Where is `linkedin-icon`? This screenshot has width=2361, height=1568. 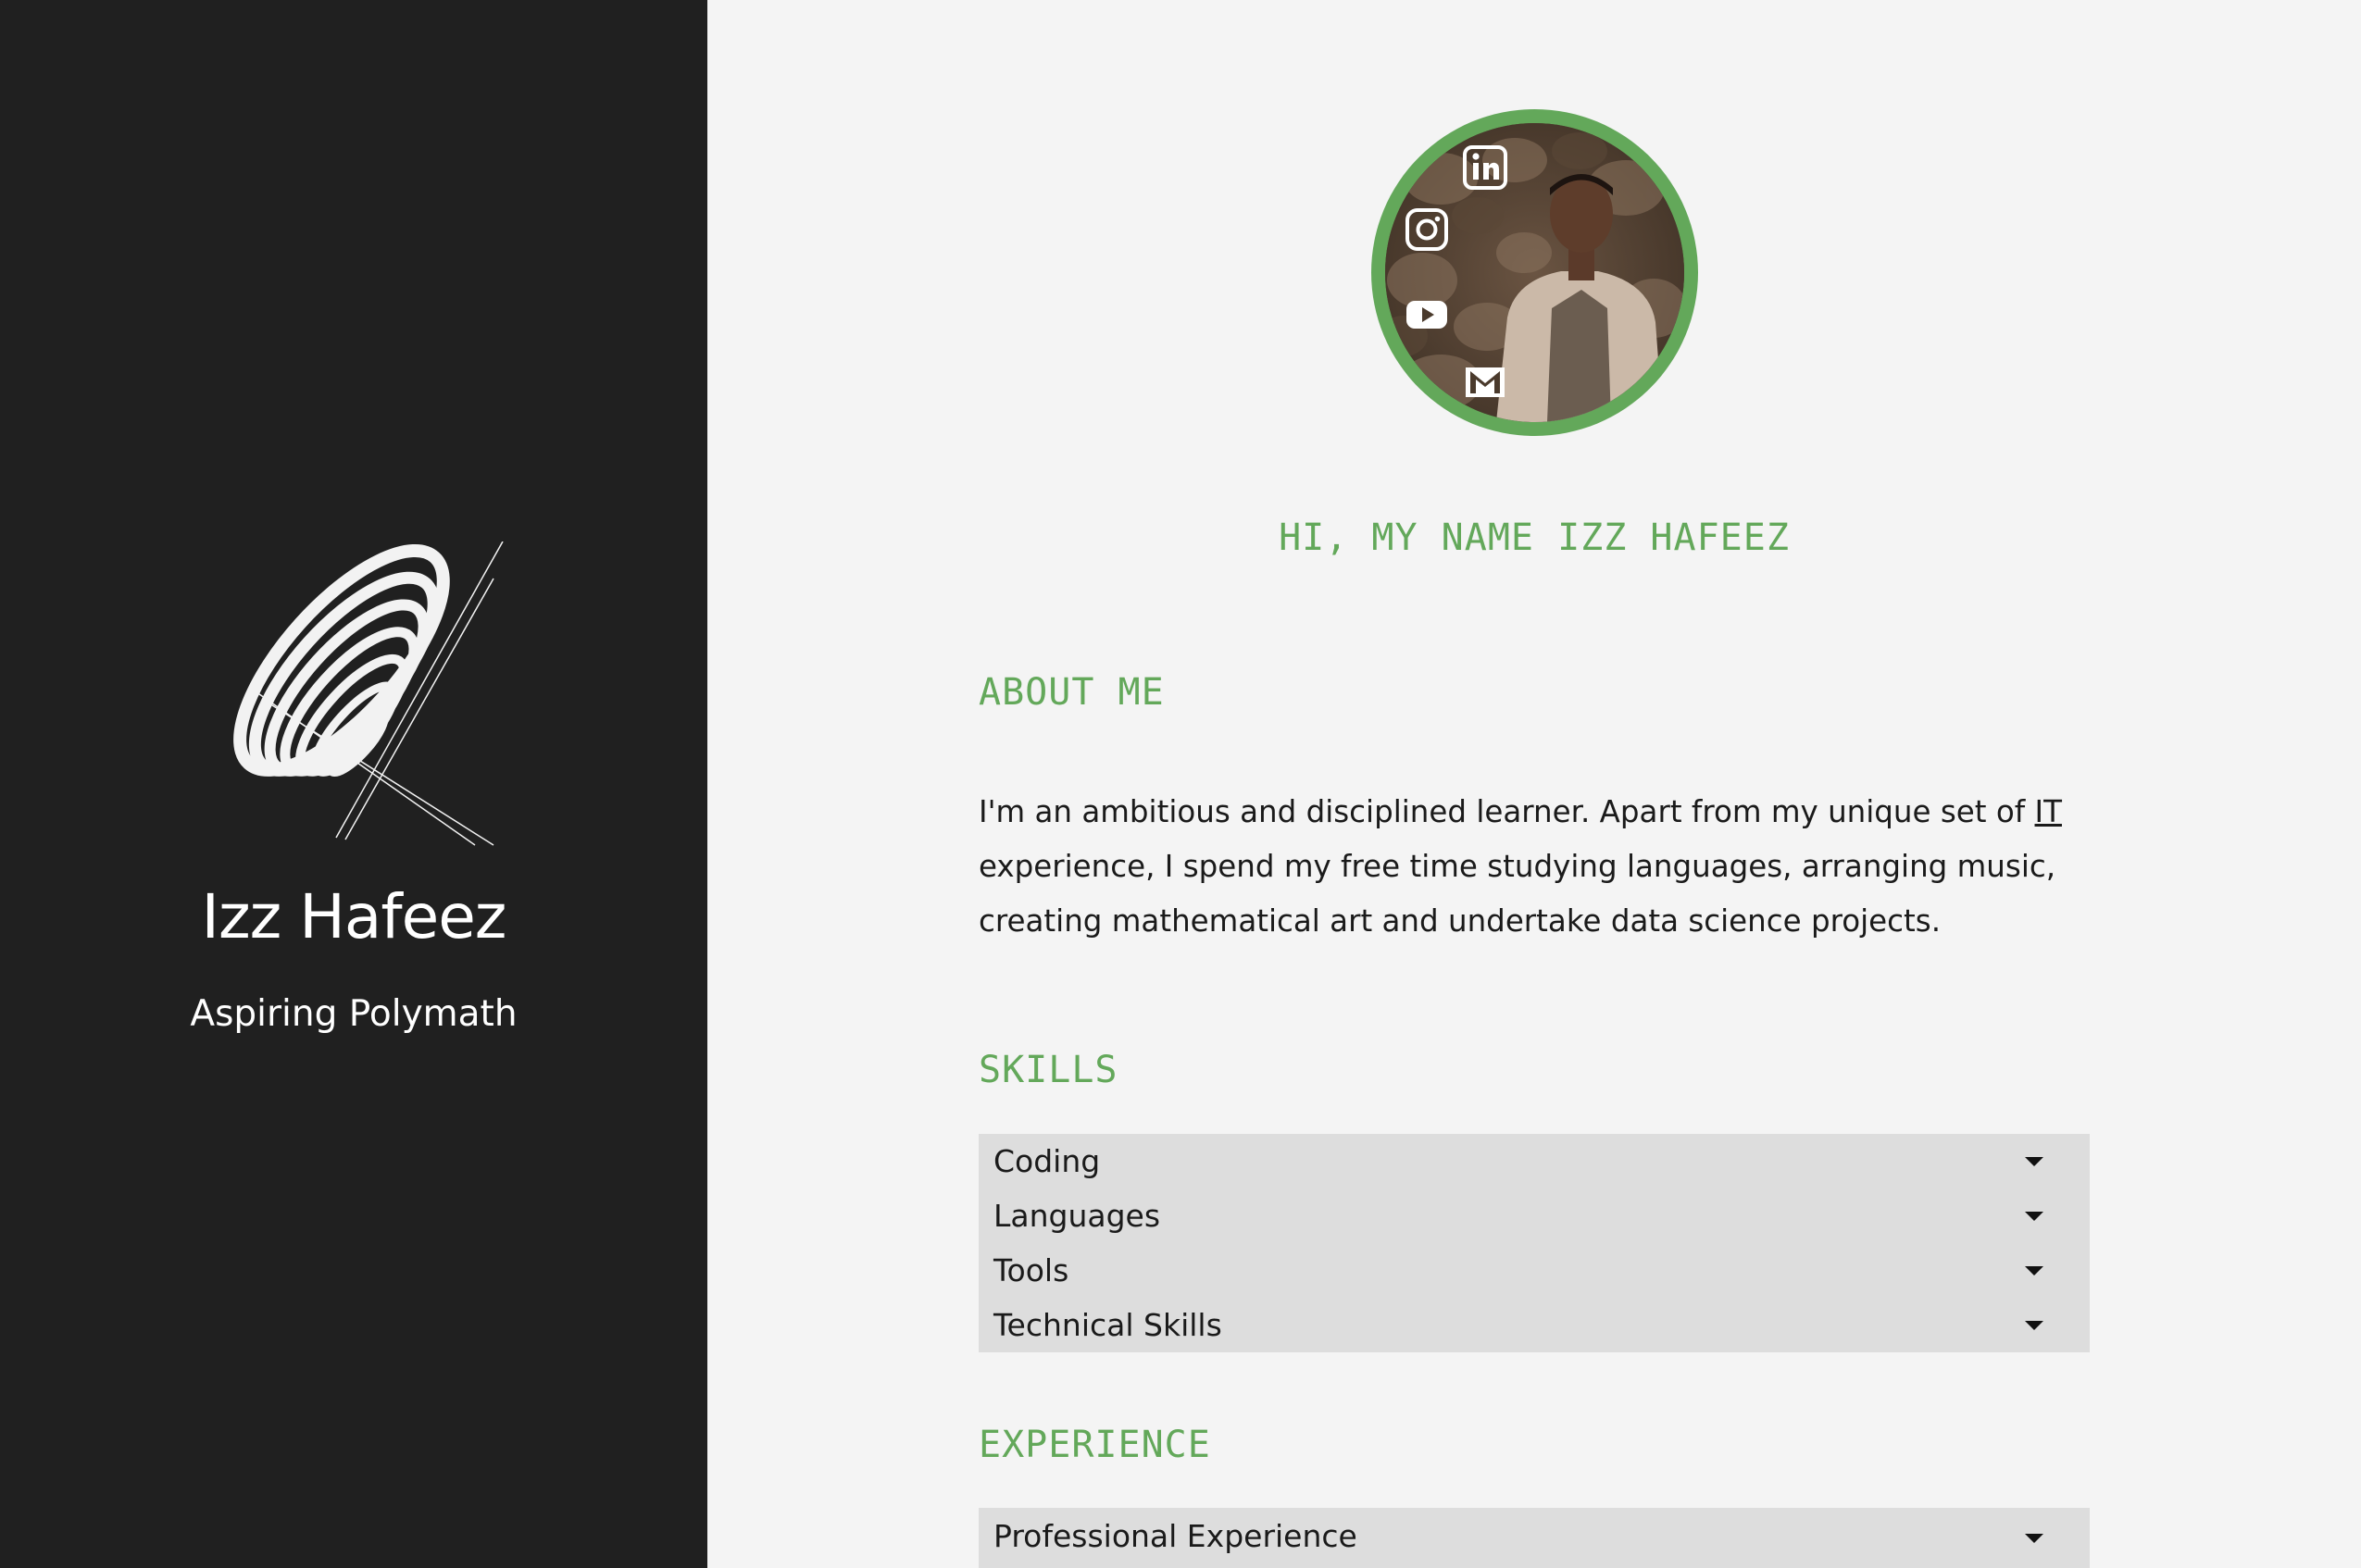
linkedin-icon is located at coordinates (1485, 167).